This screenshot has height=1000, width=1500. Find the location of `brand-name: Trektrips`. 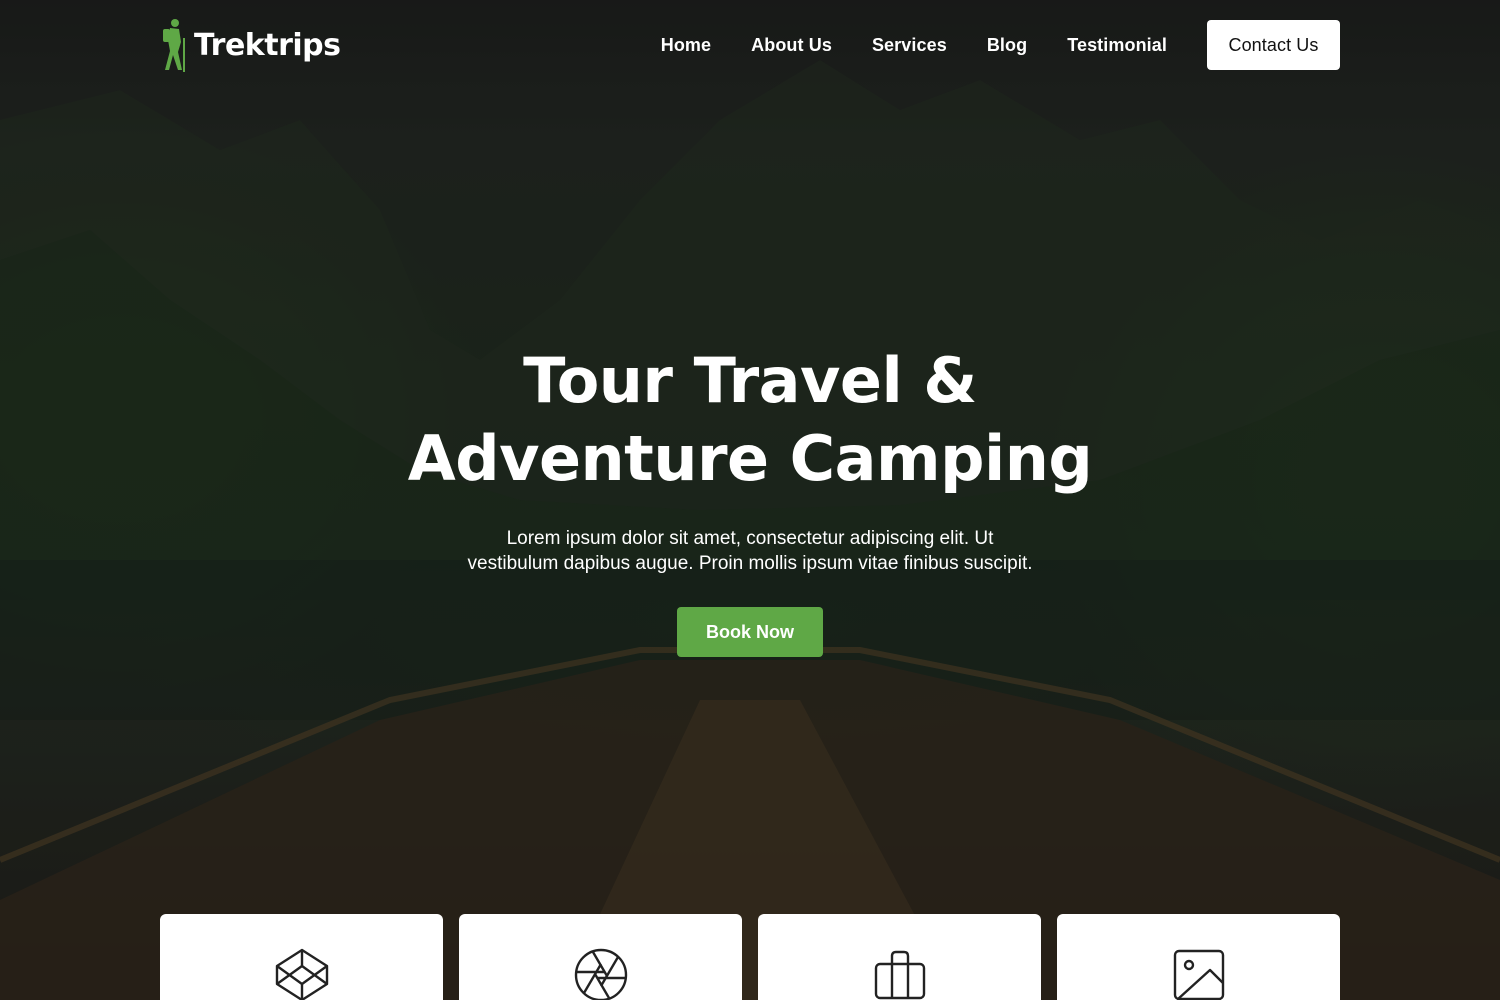

brand-name: Trektrips is located at coordinates (267, 45).